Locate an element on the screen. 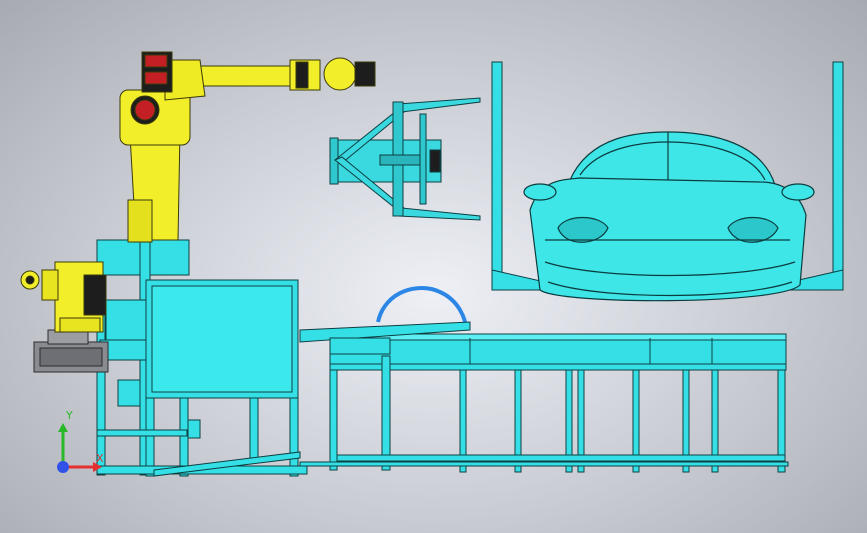  secondary-robot is located at coordinates (63, 297).